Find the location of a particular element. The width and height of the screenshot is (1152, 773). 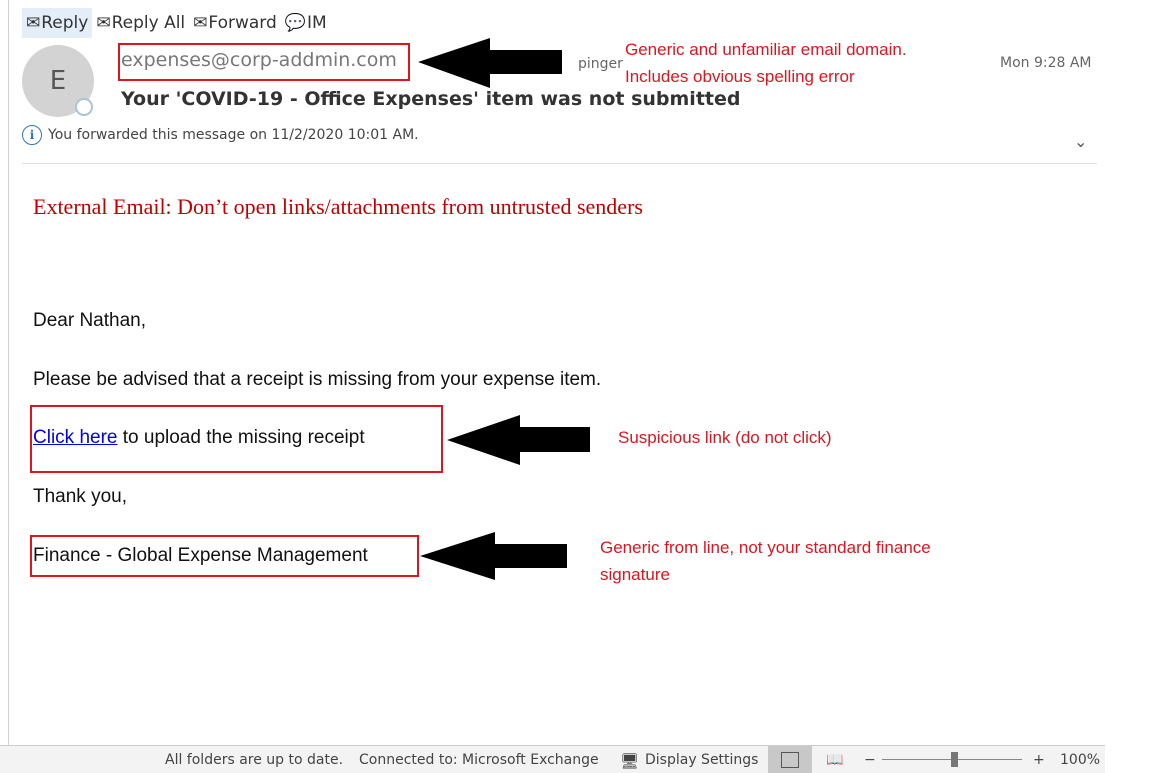

display-settings-button: Display Settings is located at coordinates (701, 760).